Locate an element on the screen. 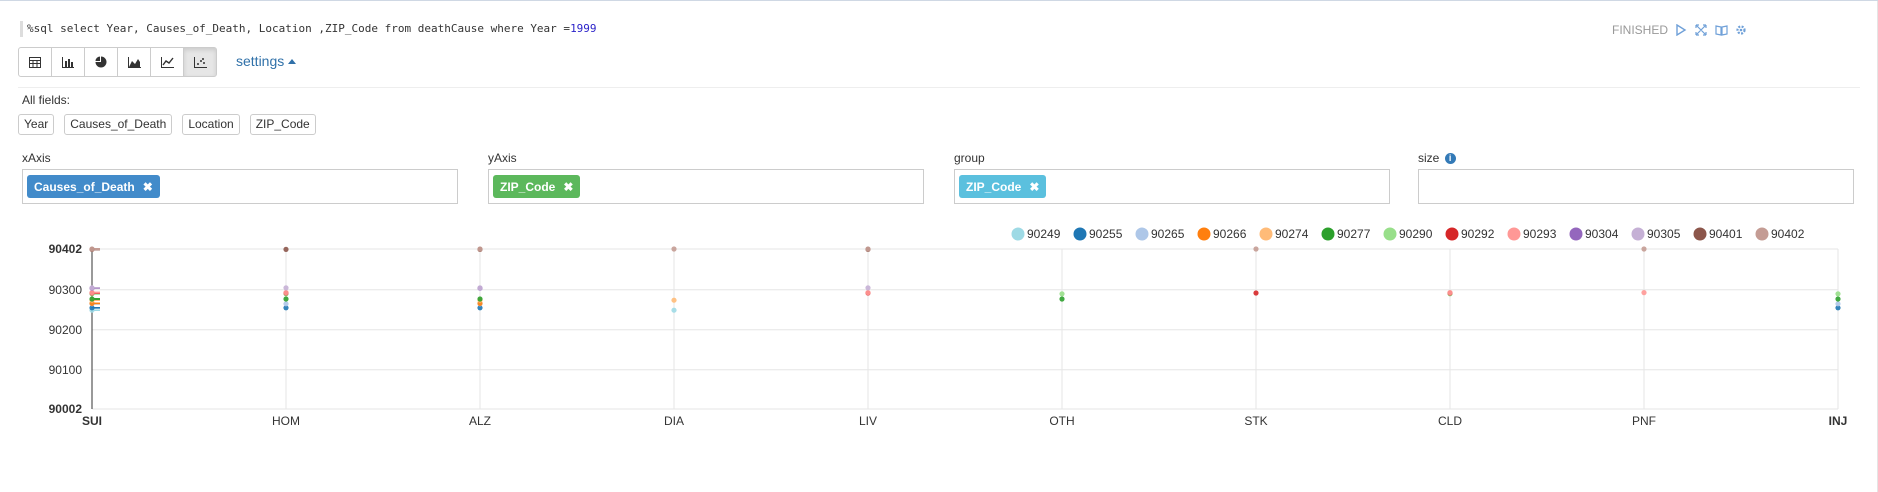 This screenshot has height=492, width=1878. status-text: FINISHED is located at coordinates (1639, 30).